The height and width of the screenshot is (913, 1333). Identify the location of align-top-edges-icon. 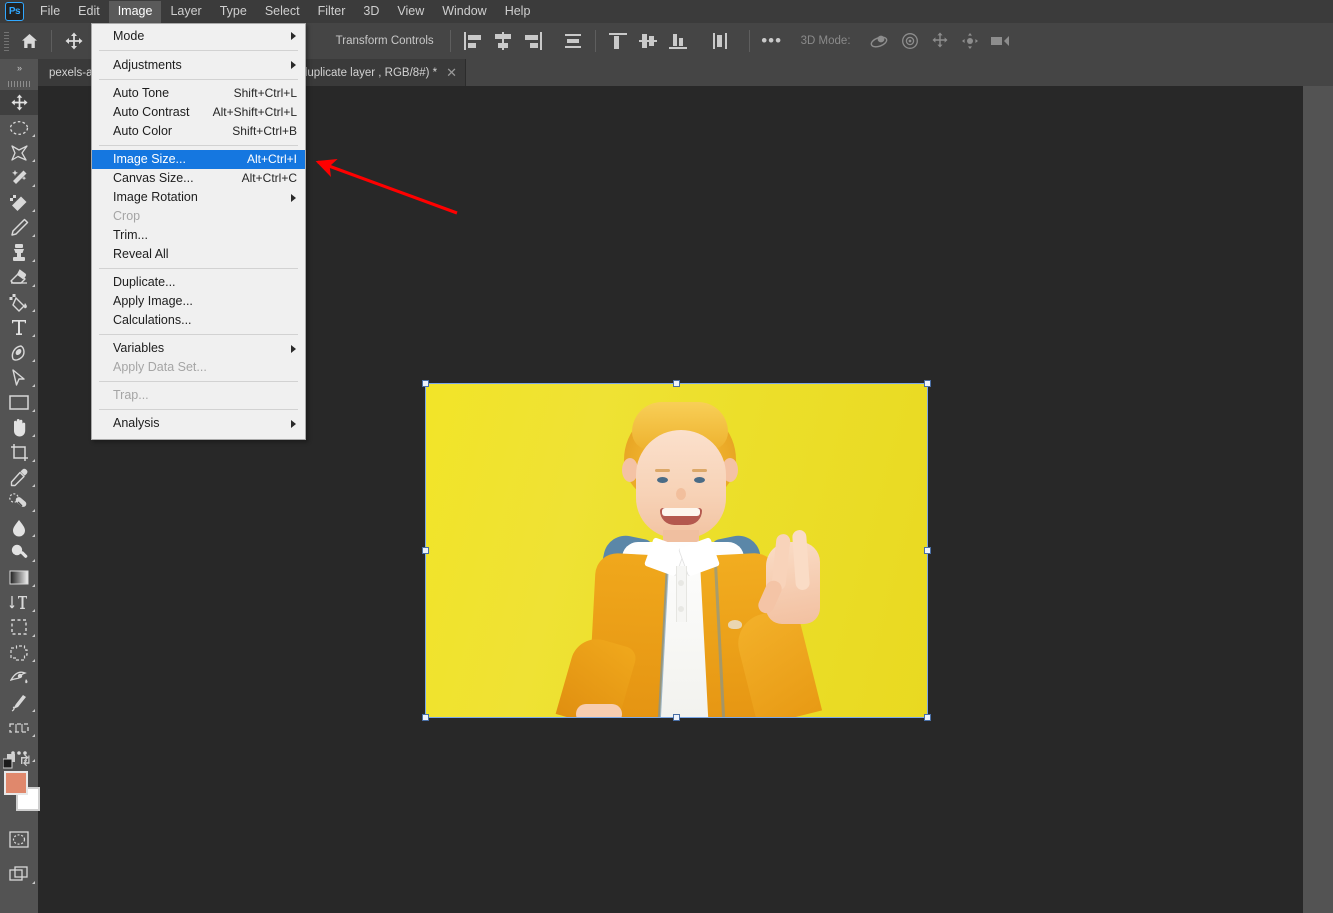
(618, 41).